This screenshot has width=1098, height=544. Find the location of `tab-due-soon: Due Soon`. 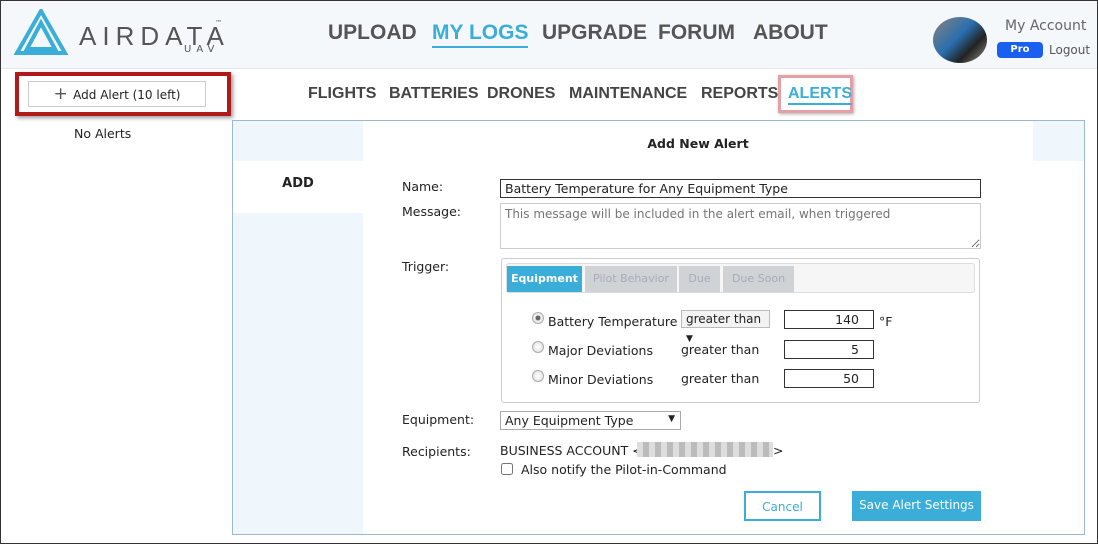

tab-due-soon: Due Soon is located at coordinates (758, 279).